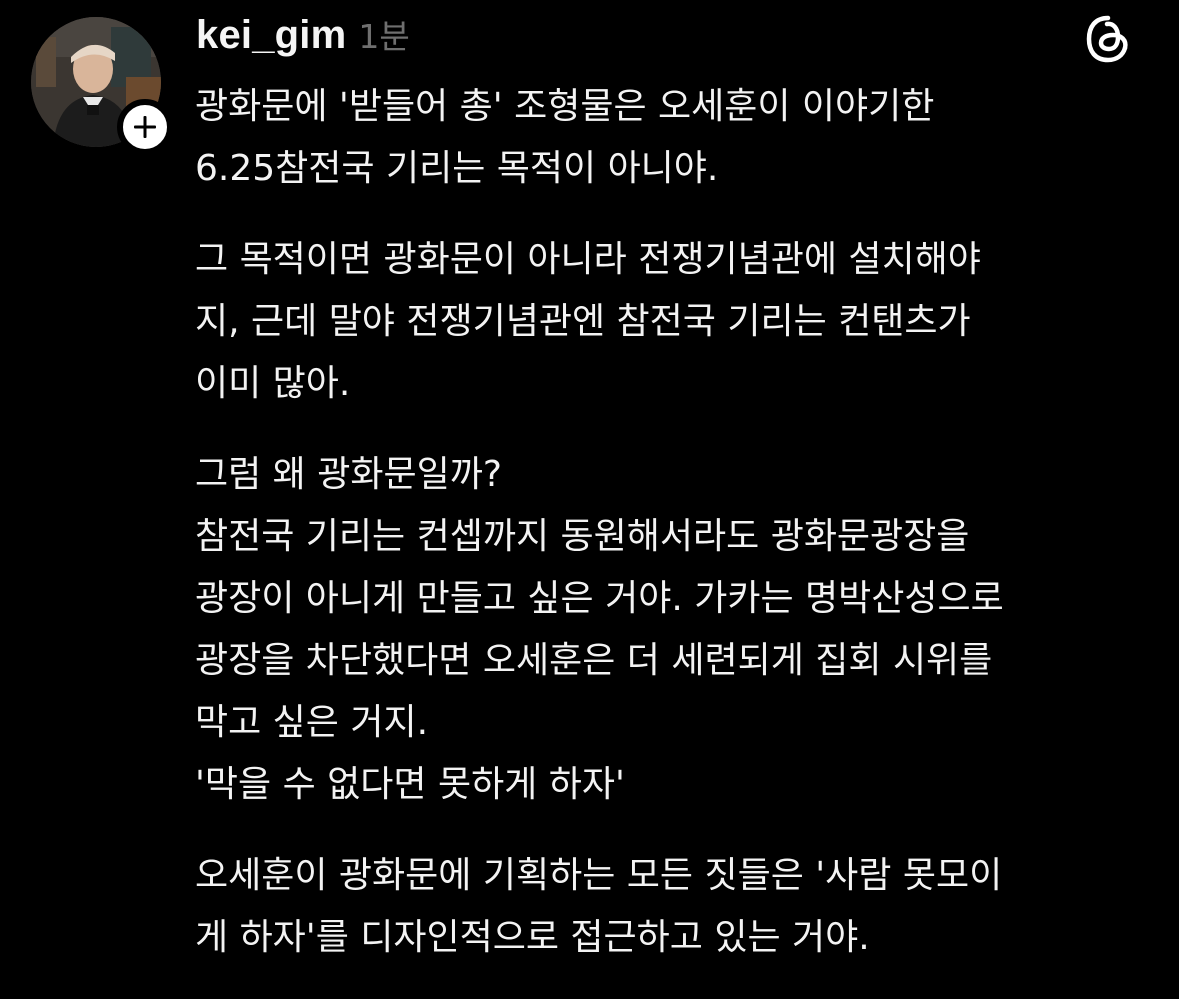 The image size is (1179, 999). What do you see at coordinates (410, 784) in the screenshot?
I see `text-line: '막을 수 없다면 못하게 하자'` at bounding box center [410, 784].